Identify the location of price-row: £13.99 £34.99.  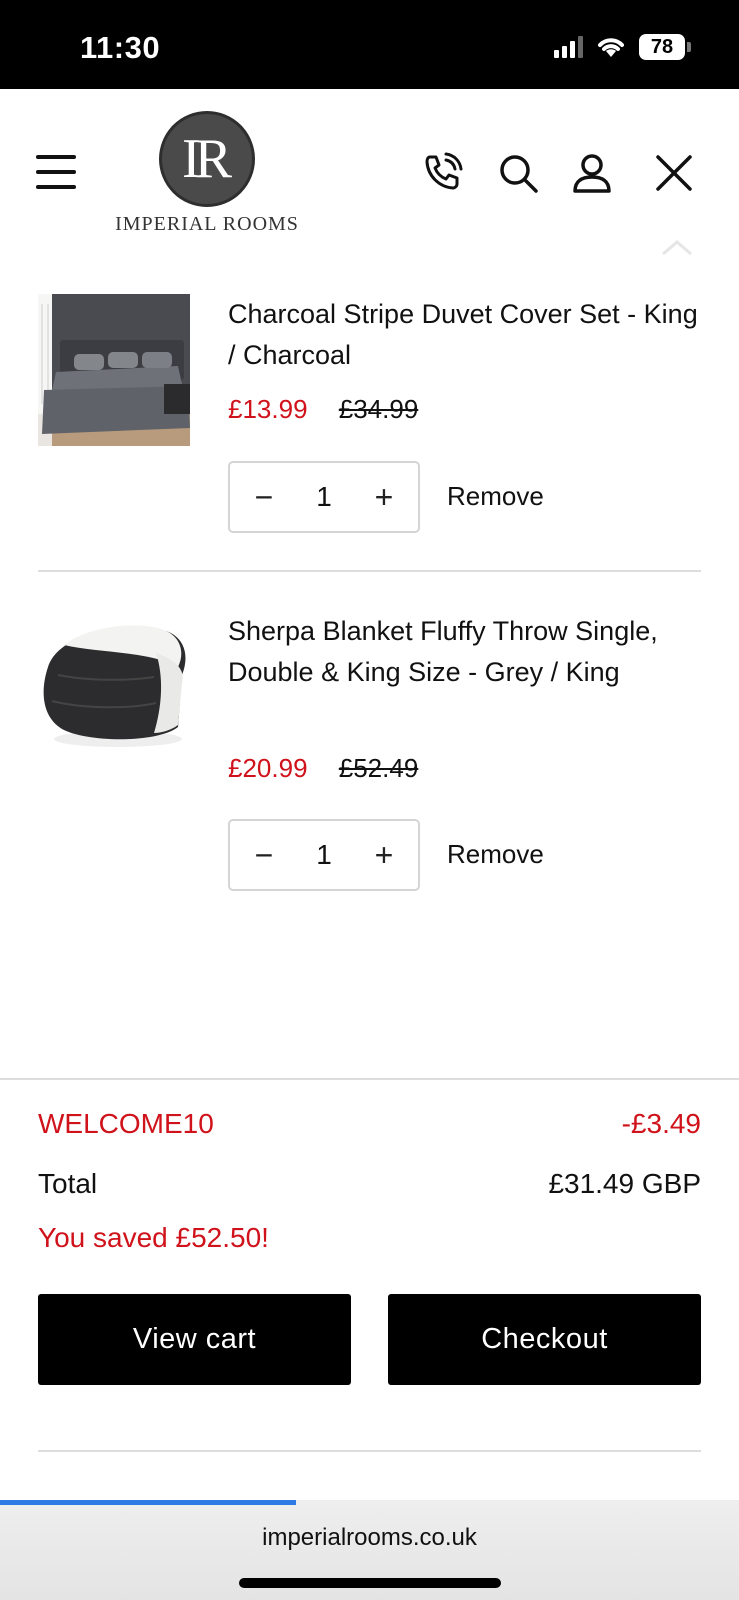
(323, 409).